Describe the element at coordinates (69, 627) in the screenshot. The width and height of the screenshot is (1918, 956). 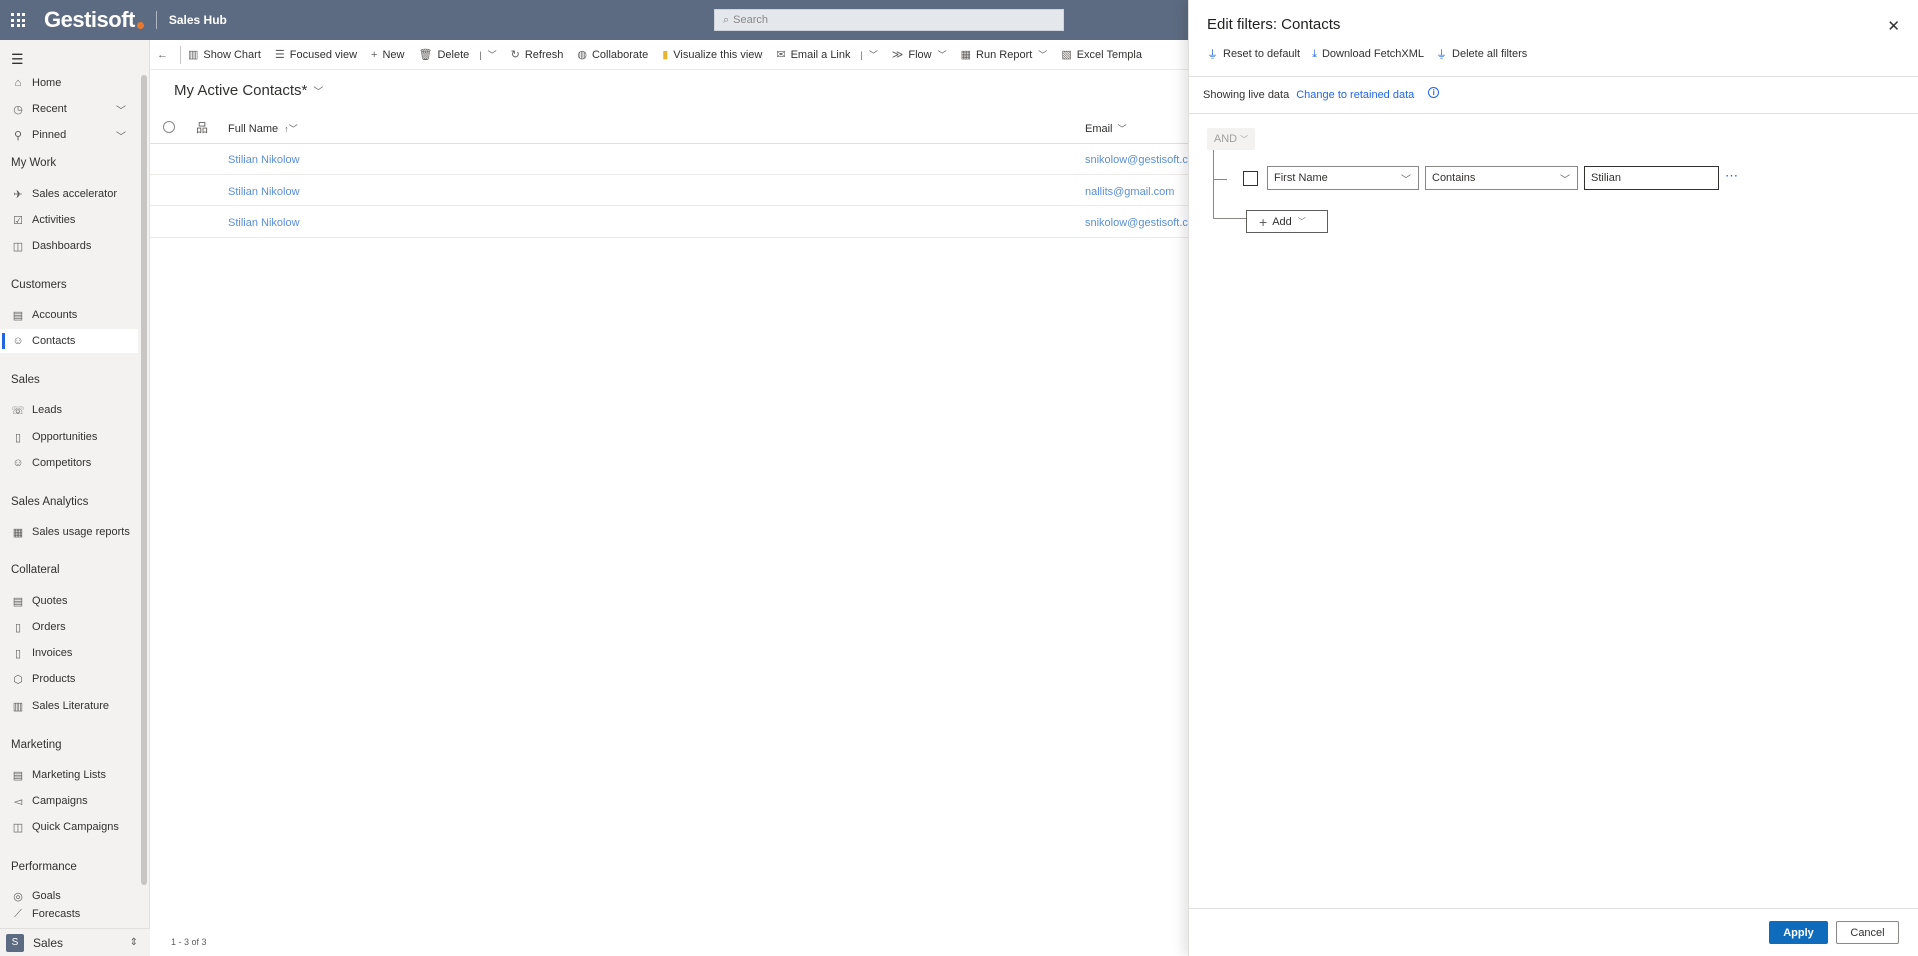
I see `sidebar-item-orders: ▯ Orders` at that location.